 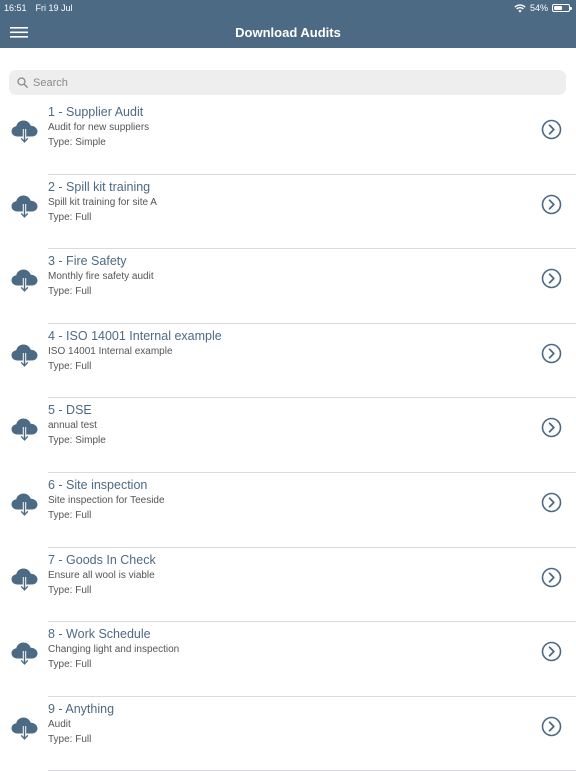 I want to click on hamburger-menu-icon, so click(x=19, y=32).